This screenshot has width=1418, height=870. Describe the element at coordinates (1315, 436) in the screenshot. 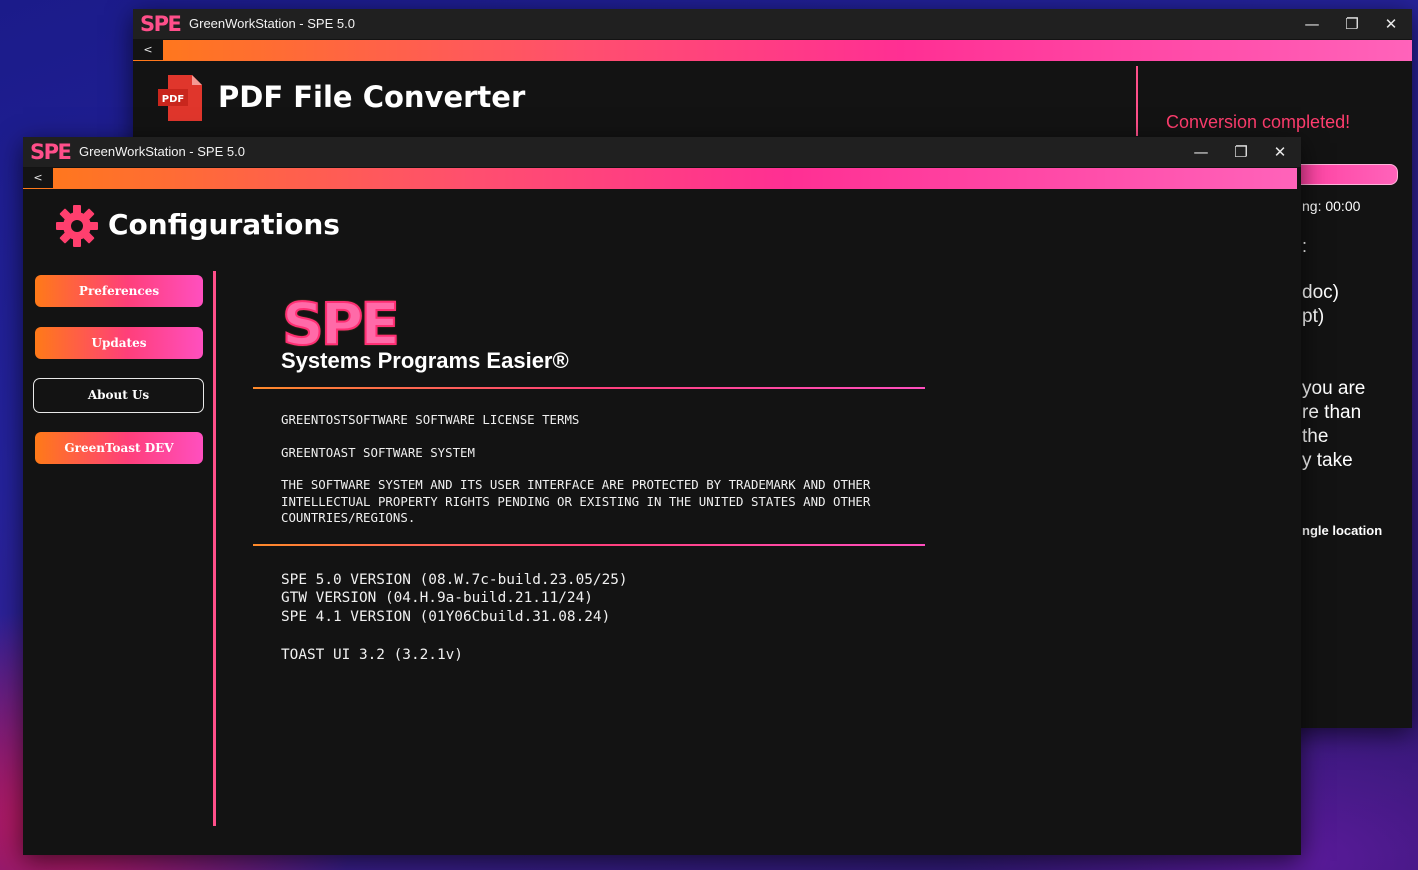

I see `info-text-3: the` at that location.